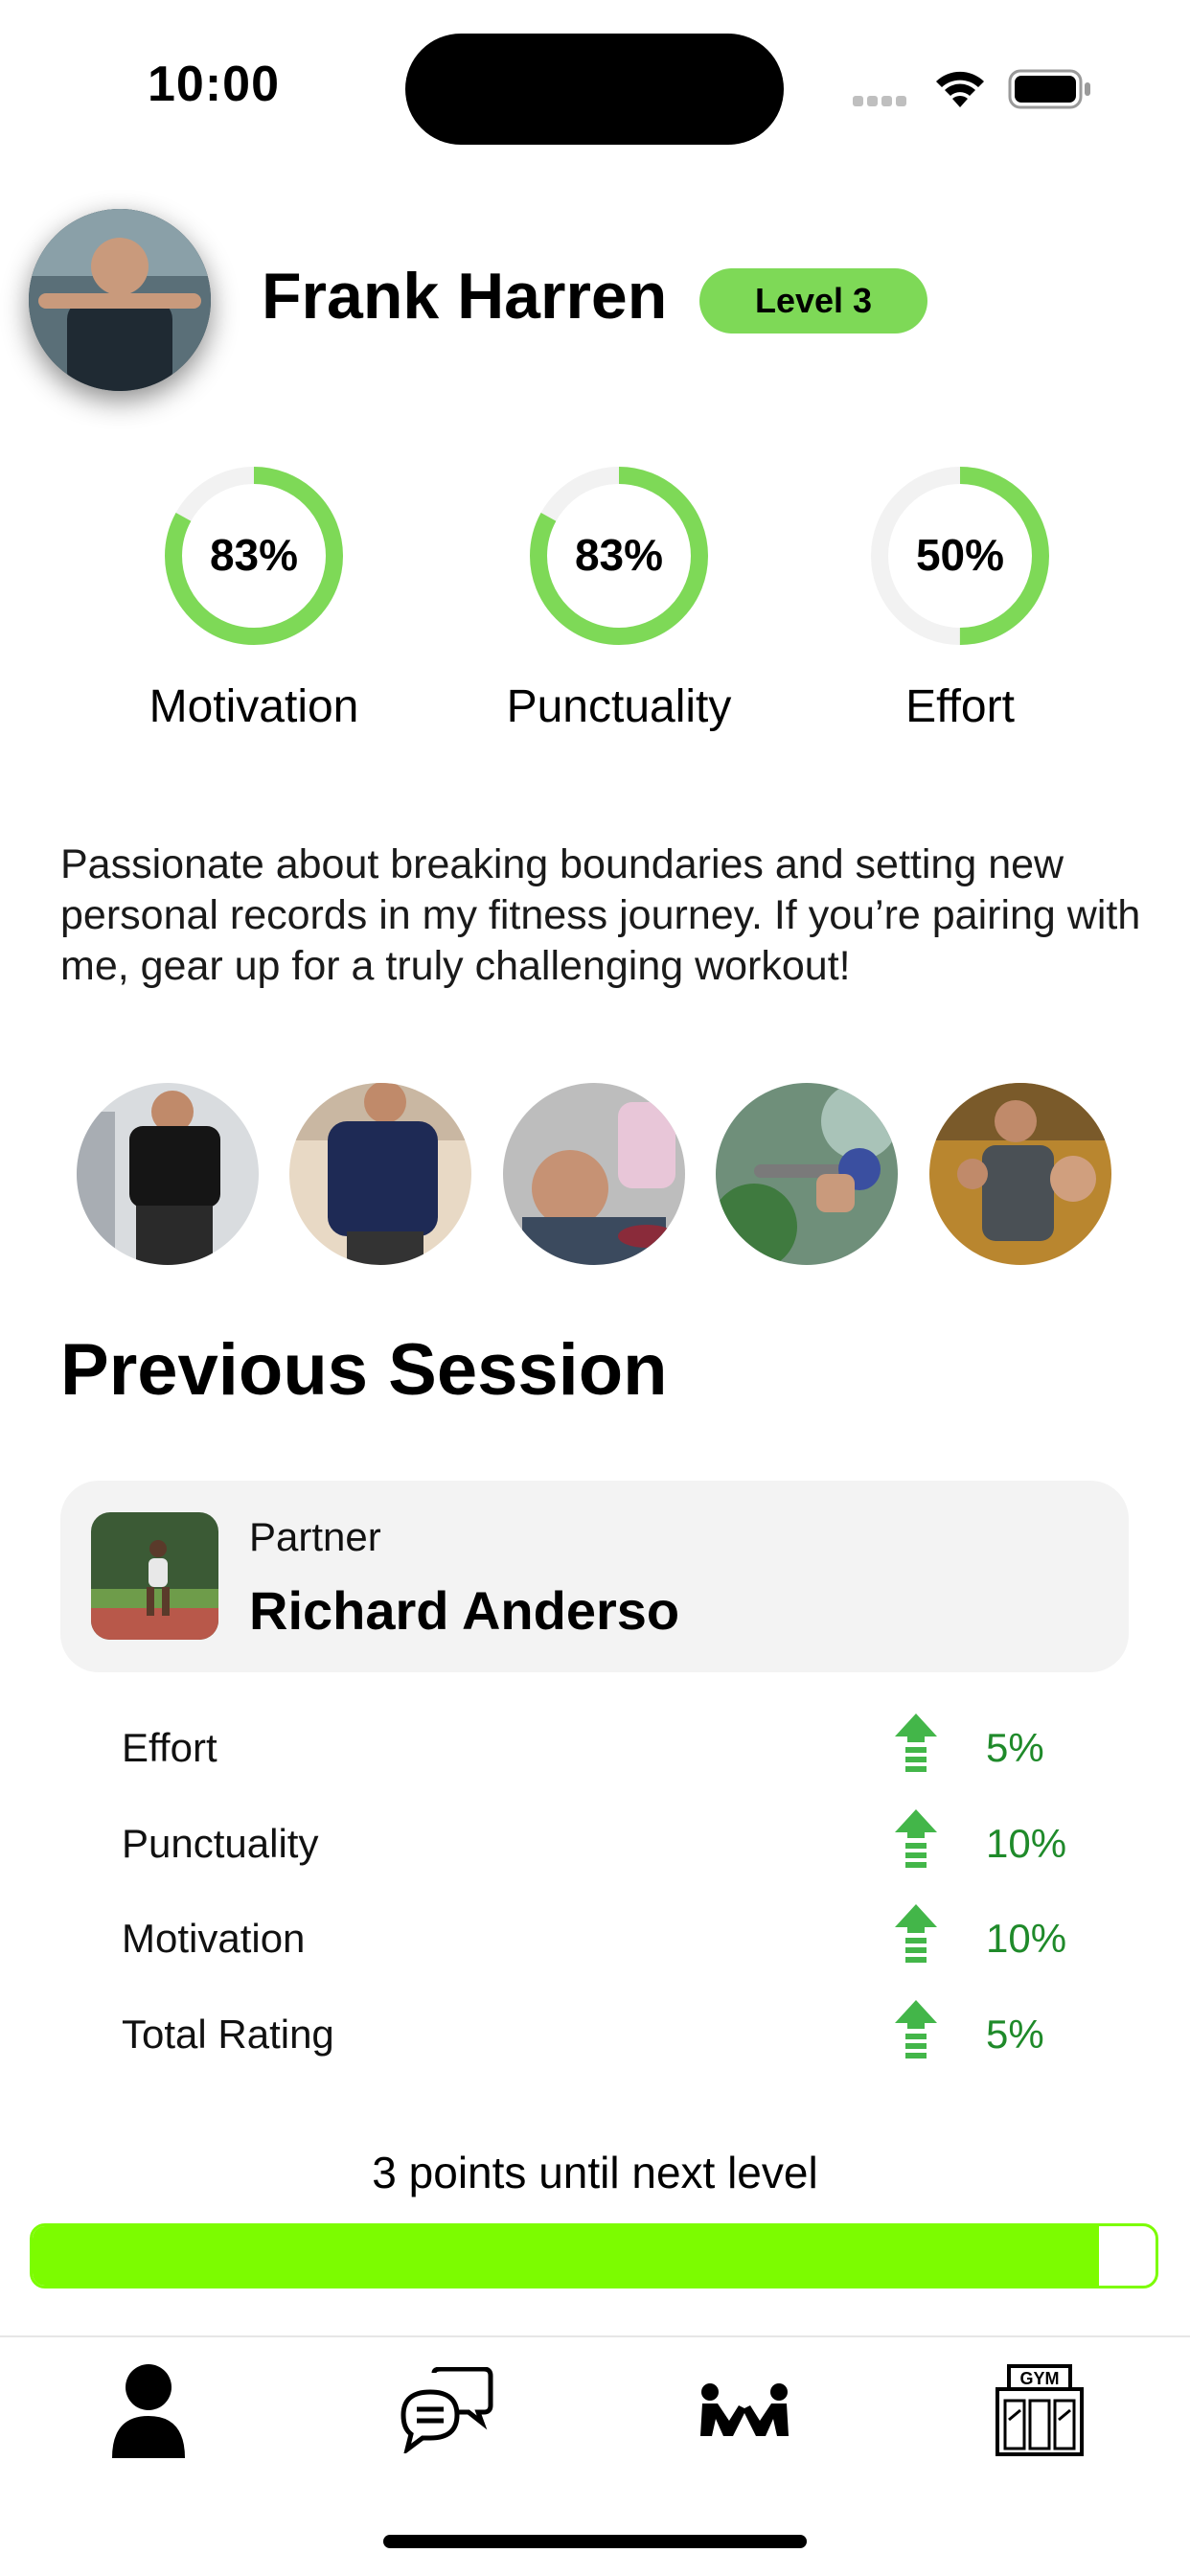 This screenshot has height=2576, width=1190. What do you see at coordinates (601, 1748) in the screenshot?
I see `stat-row-effort: Effort 5%` at bounding box center [601, 1748].